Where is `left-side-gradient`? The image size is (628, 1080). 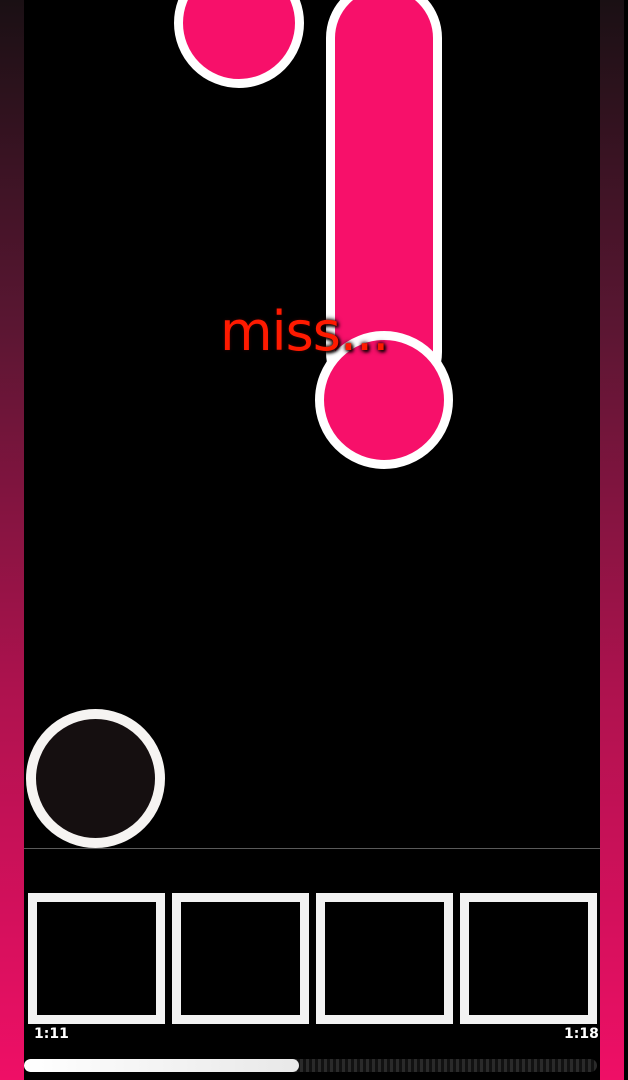
left-side-gradient is located at coordinates (12, 540).